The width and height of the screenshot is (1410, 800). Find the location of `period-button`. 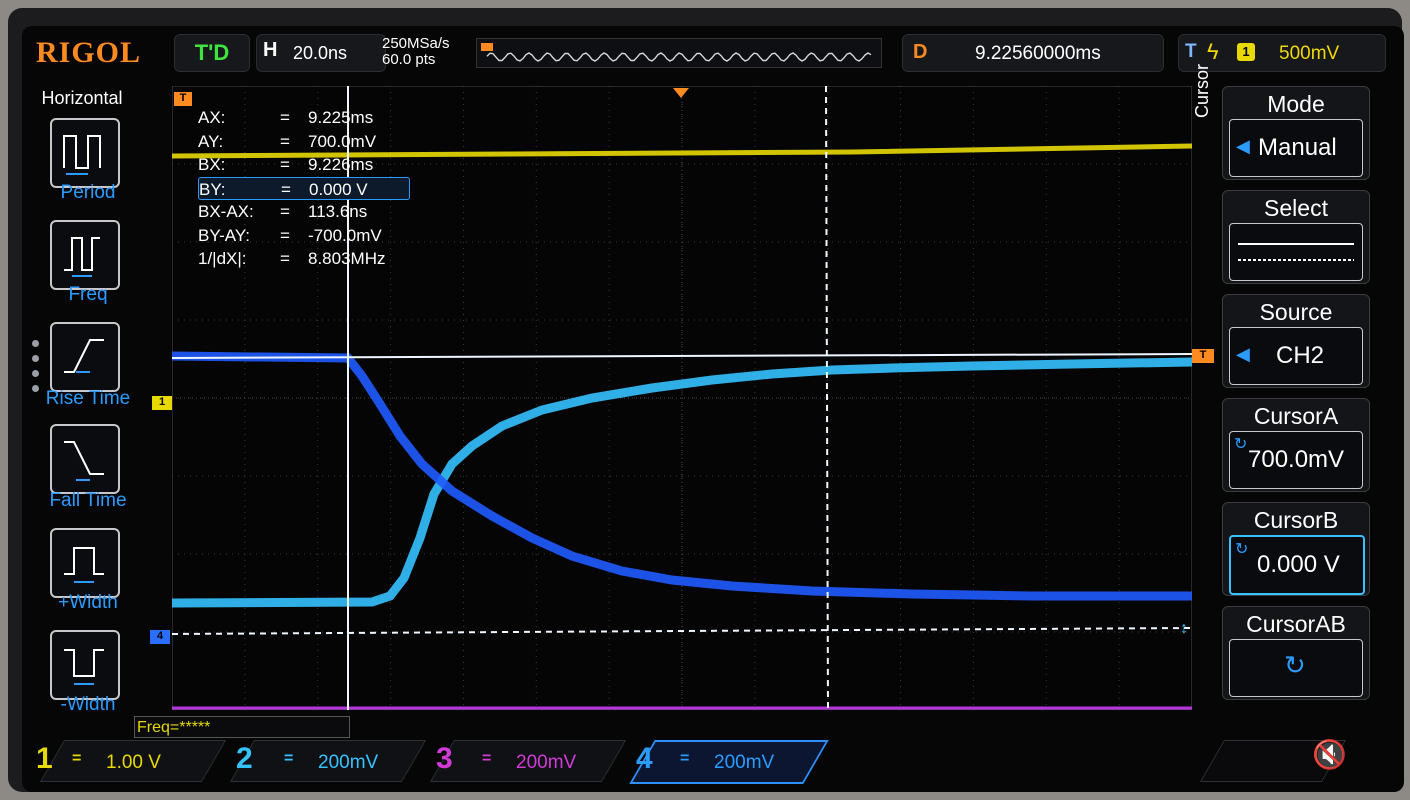

period-button is located at coordinates (85, 153).